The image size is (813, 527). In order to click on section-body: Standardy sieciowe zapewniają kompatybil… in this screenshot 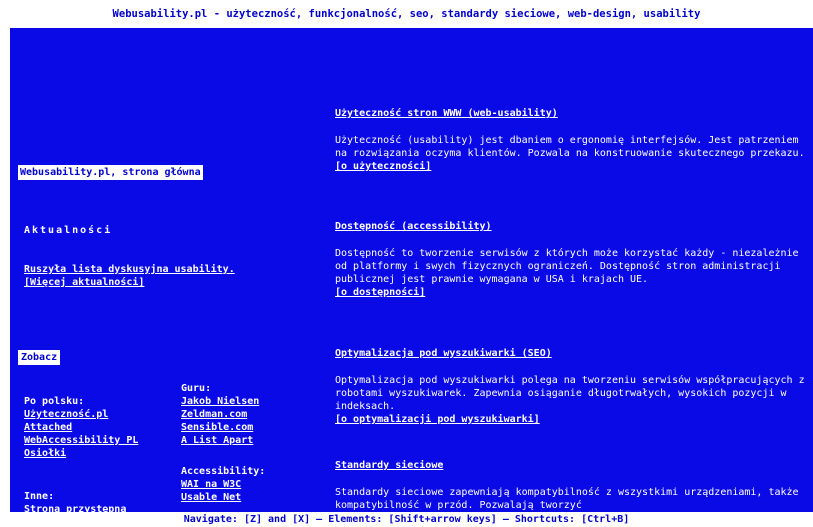, I will do `click(567, 499)`.